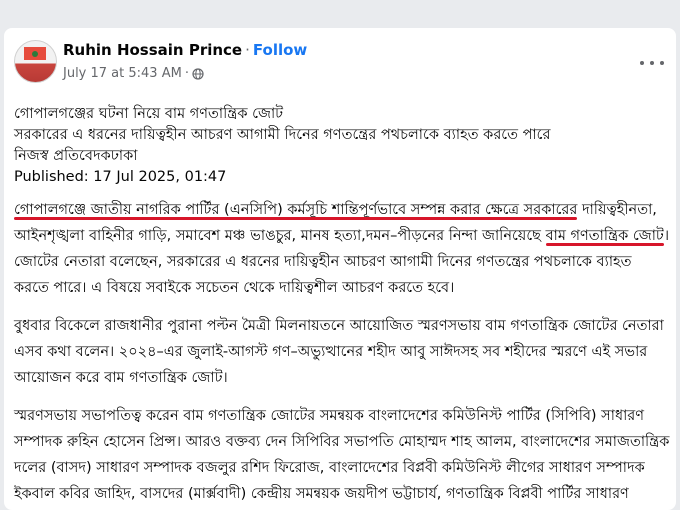  I want to click on avatar-flag-emblem, so click(35, 54).